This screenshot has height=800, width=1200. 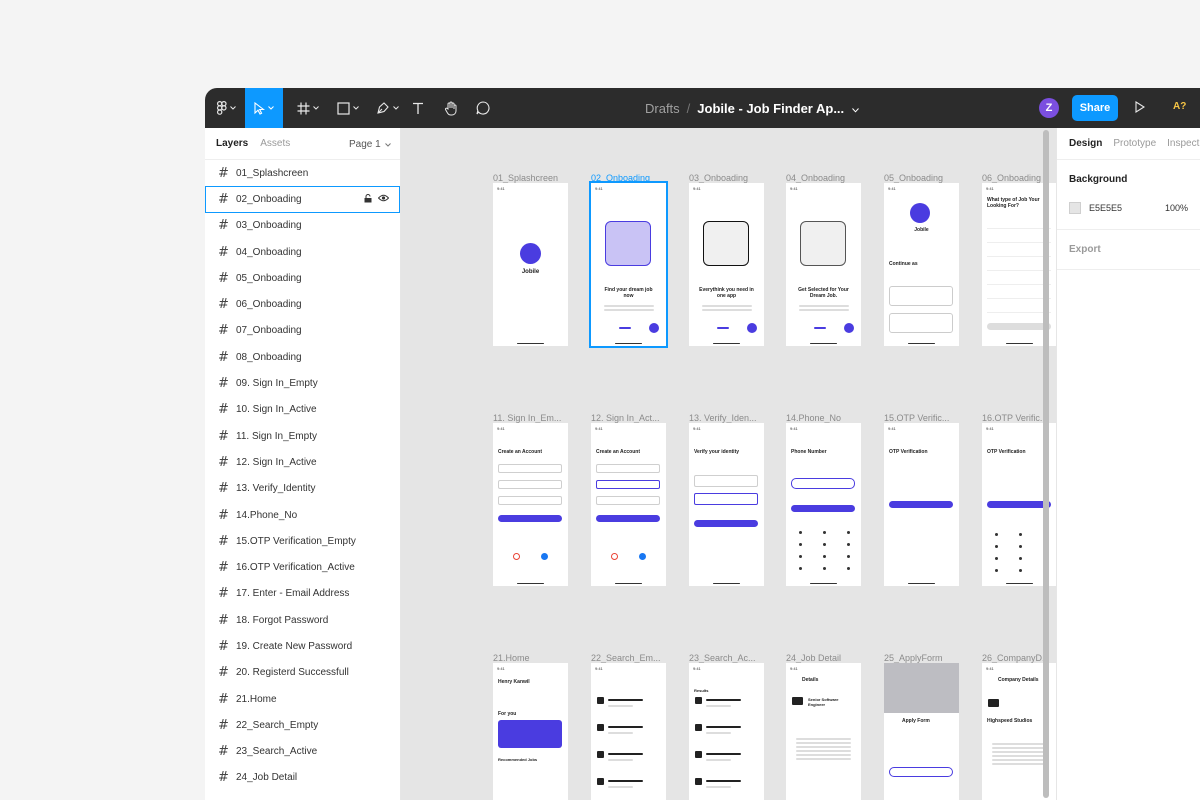 What do you see at coordinates (302, 383) in the screenshot?
I see `layer-row: #09. Sign In_Empty` at bounding box center [302, 383].